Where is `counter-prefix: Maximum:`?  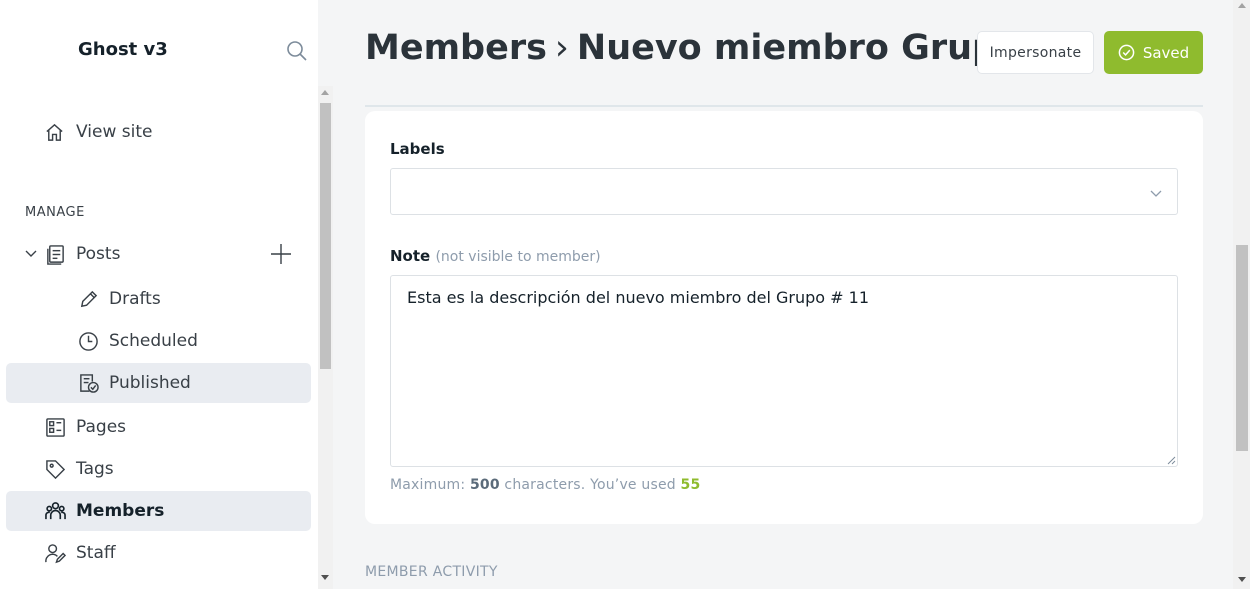
counter-prefix: Maximum: is located at coordinates (430, 485).